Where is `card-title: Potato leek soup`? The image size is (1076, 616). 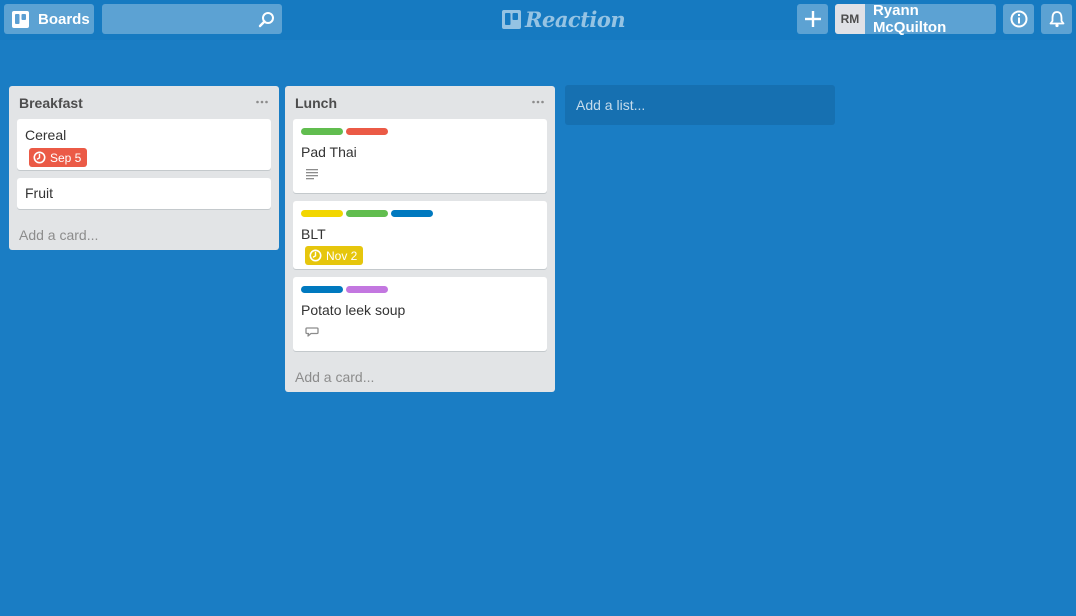
card-title: Potato leek soup is located at coordinates (353, 310).